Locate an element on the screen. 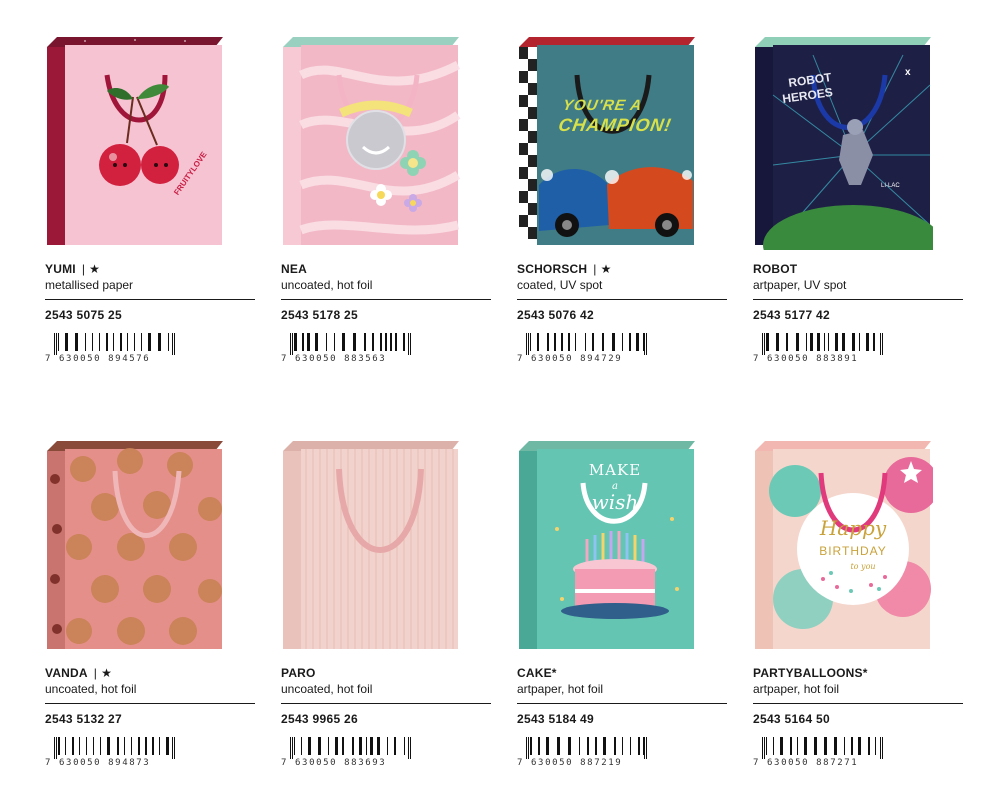 This screenshot has width=984, height=809. ean-number: 7 630050 894576 is located at coordinates (98, 359).